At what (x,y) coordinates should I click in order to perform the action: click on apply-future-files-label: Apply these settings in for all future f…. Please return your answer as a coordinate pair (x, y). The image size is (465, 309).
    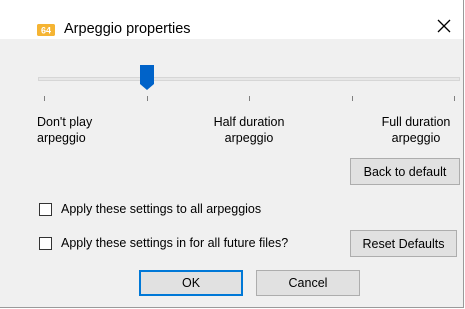
    Looking at the image, I should click on (175, 243).